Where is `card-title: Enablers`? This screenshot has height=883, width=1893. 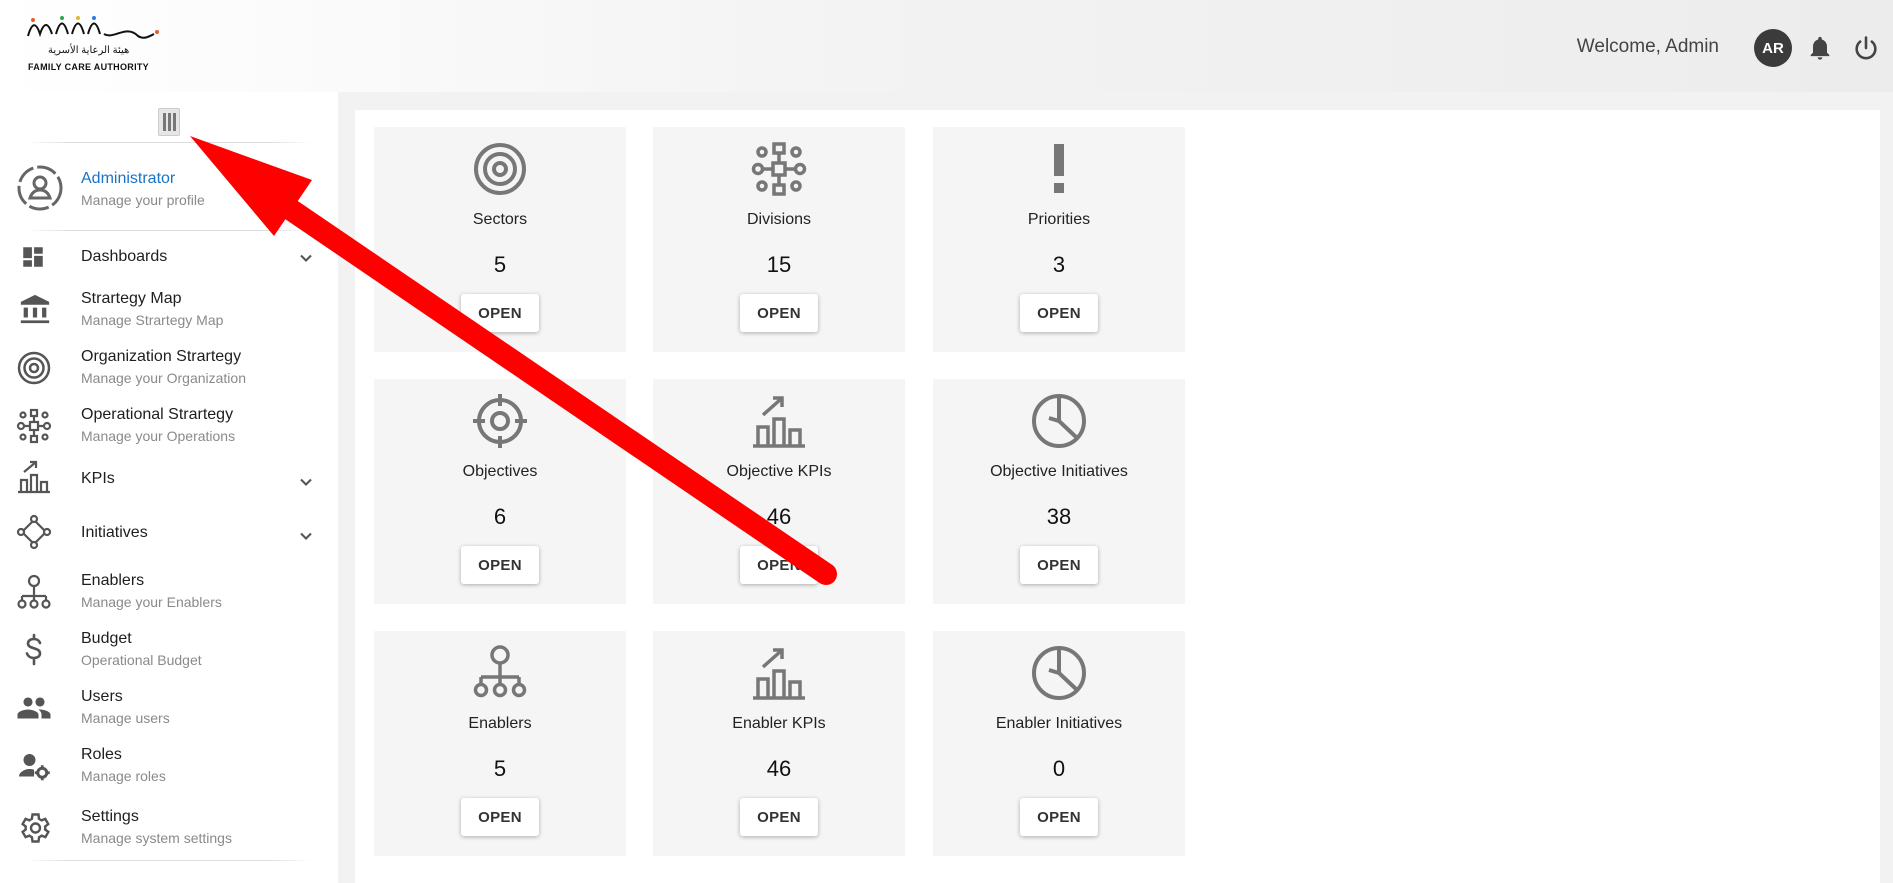 card-title: Enablers is located at coordinates (500, 723).